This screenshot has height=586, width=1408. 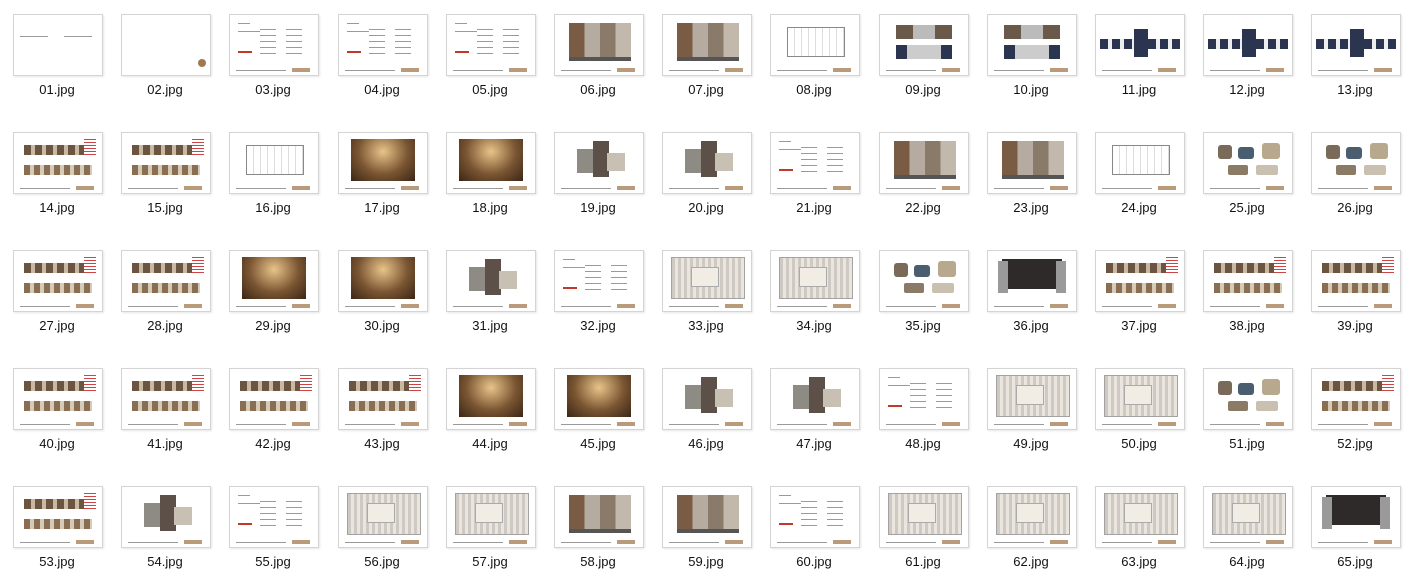 I want to click on file-name-label: 05.jpg, so click(x=490, y=89).